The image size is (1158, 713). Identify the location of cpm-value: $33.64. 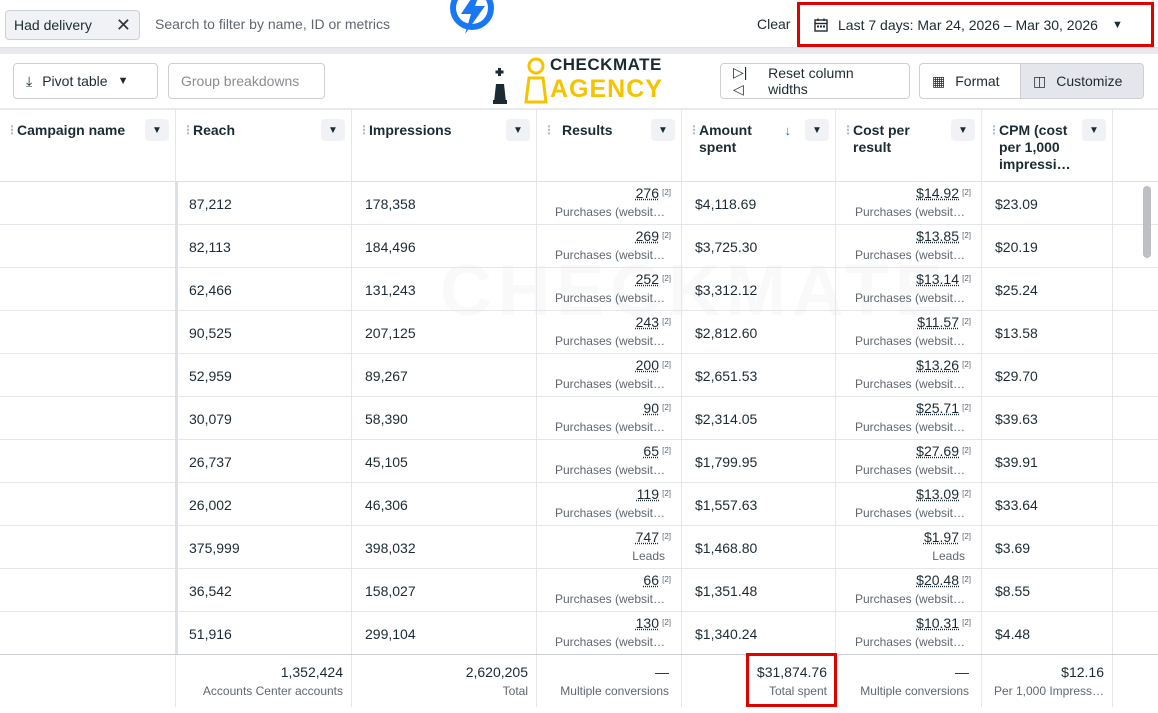
(1016, 505).